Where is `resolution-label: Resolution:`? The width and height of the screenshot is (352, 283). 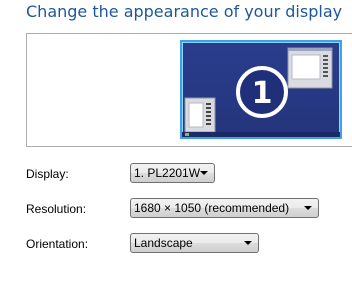 resolution-label: Resolution: is located at coordinates (56, 209).